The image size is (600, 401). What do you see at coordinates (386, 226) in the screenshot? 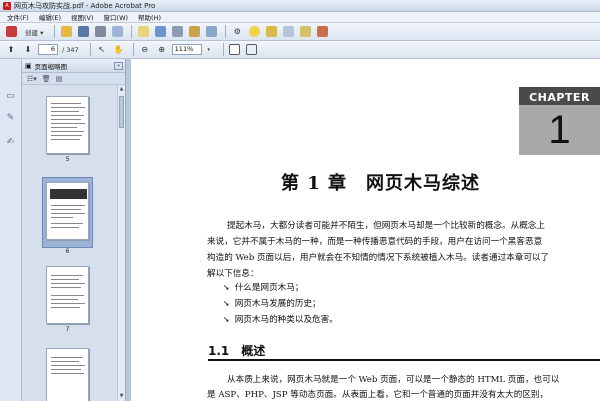
I see `paragraph-line: 提起木马，大都分读者可能并不陌生，但网页木马却是一个比较新的概念。从概念上` at bounding box center [386, 226].